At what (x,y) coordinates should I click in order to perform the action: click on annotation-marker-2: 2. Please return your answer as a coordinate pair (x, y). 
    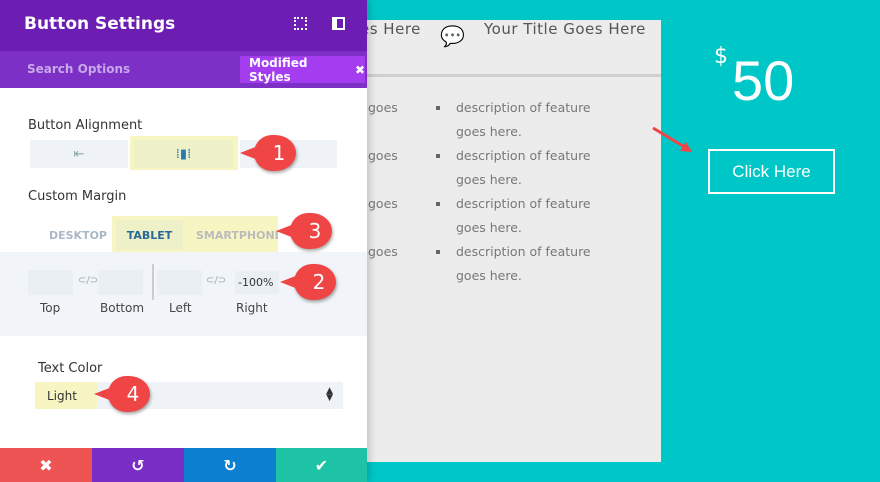
    Looking at the image, I should click on (308, 282).